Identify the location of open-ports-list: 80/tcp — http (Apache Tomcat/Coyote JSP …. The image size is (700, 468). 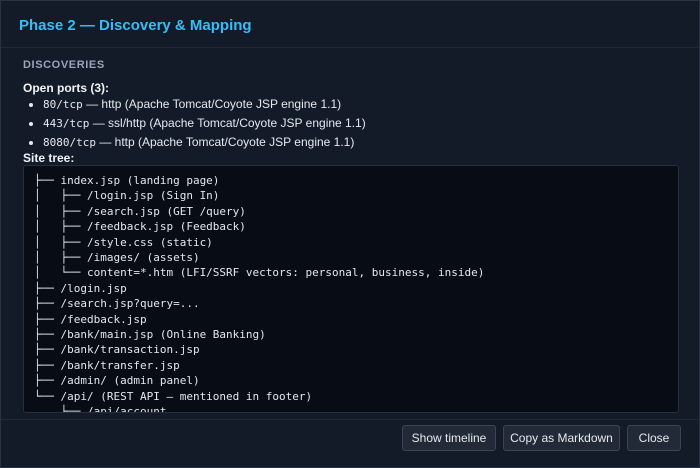
(194, 123).